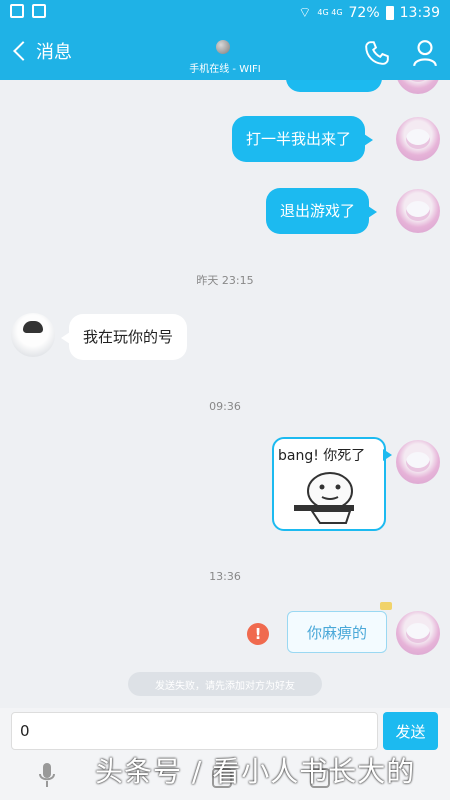 This screenshot has height=800, width=450. I want to click on timestamp: 昨天 23:15, so click(225, 280).